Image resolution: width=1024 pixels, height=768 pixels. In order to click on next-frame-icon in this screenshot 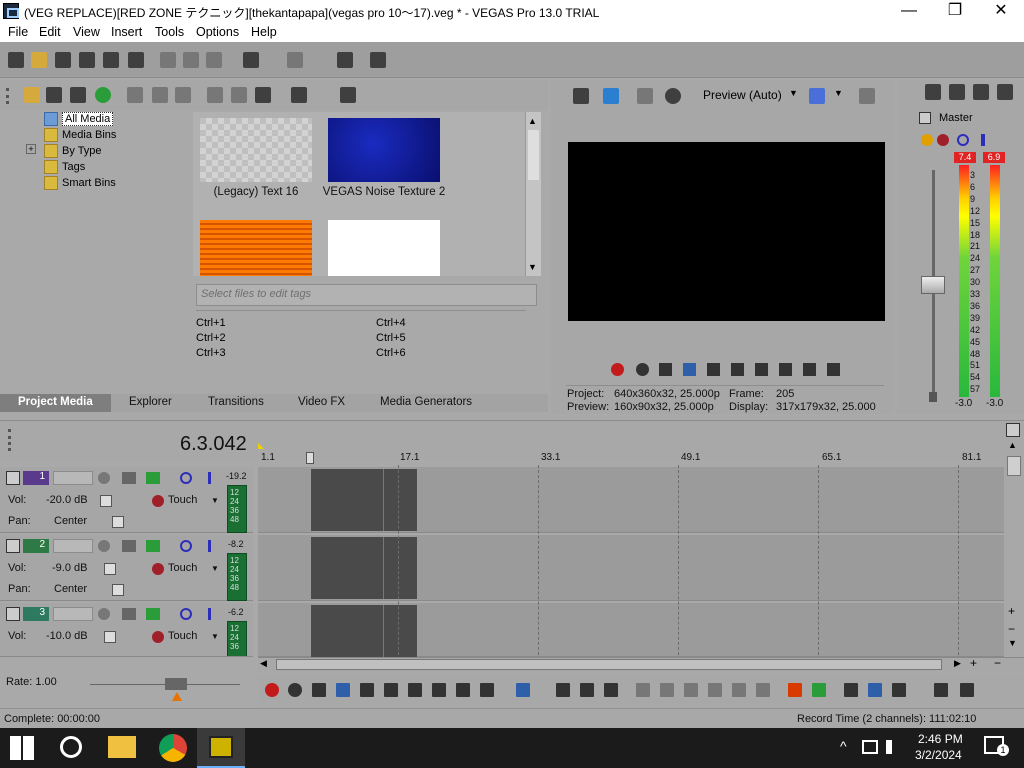, I will do `click(833, 369)`.